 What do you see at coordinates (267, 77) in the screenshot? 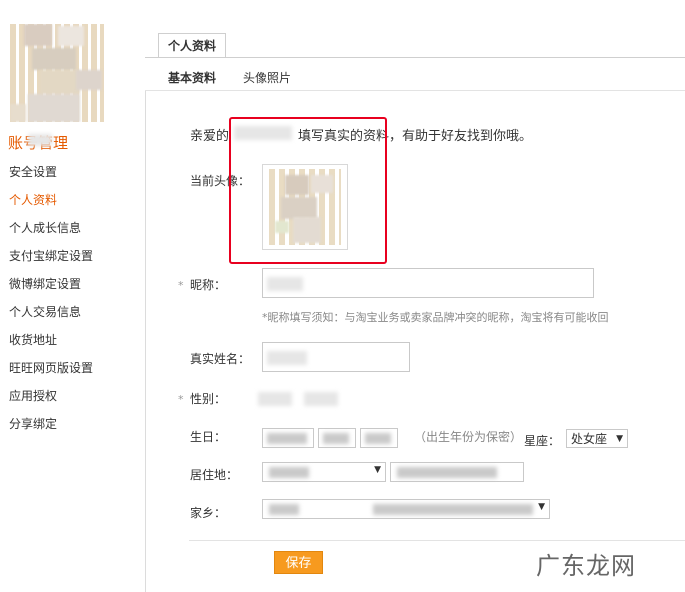
I see `subtab-avatar-photo: 头像照片` at bounding box center [267, 77].